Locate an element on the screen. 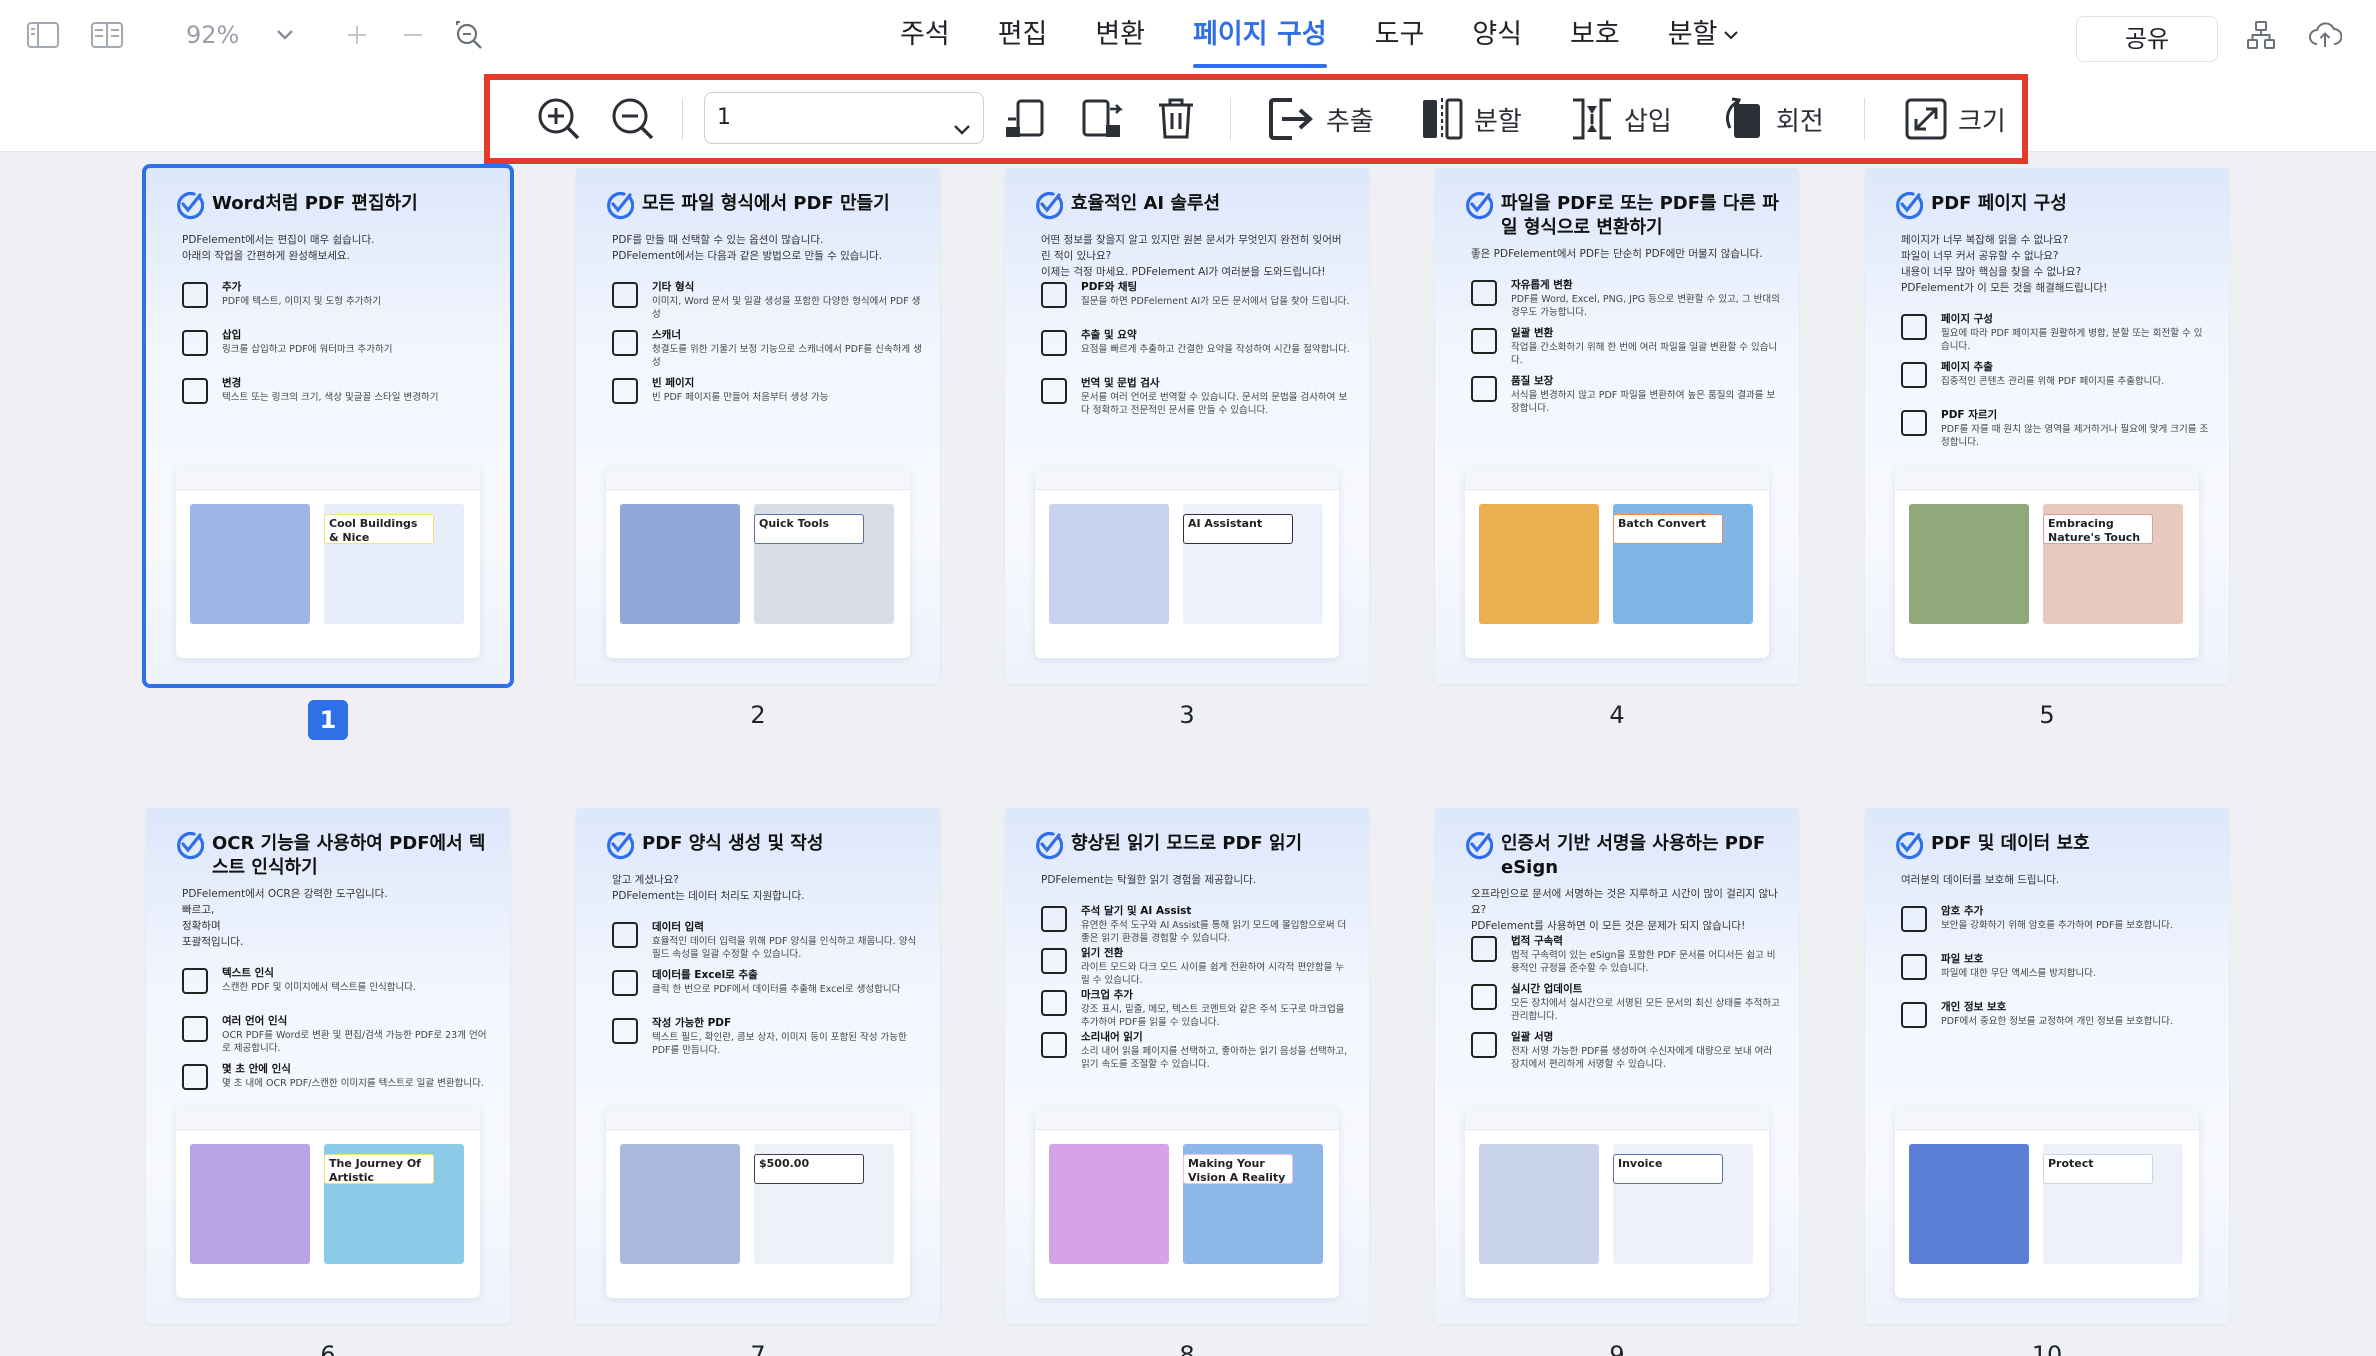 The height and width of the screenshot is (1356, 2376). page-number-label: 9 is located at coordinates (1617, 1348).